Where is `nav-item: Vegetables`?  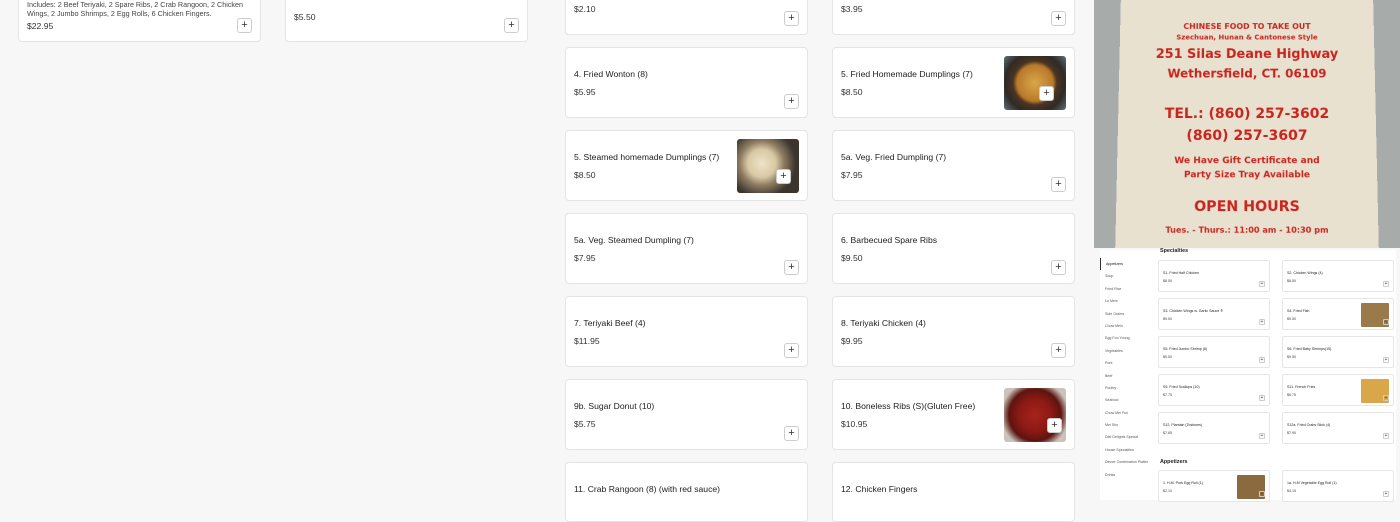
nav-item: Vegetables is located at coordinates (1126, 351).